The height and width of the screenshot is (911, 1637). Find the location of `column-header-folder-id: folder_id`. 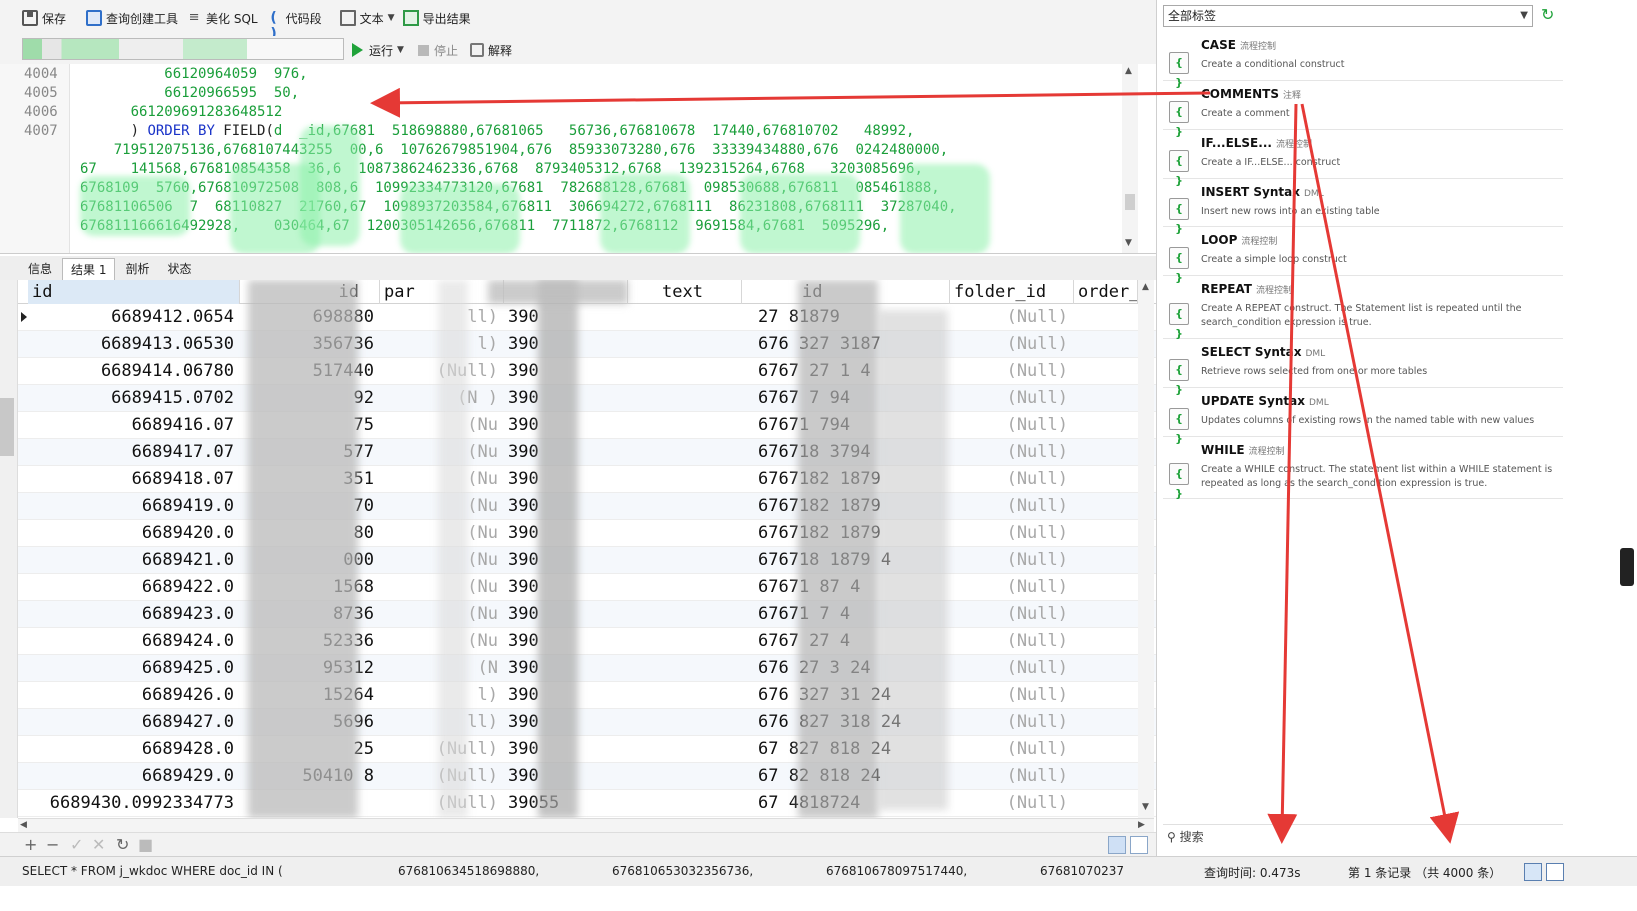

column-header-folder-id: folder_id is located at coordinates (1012, 292).